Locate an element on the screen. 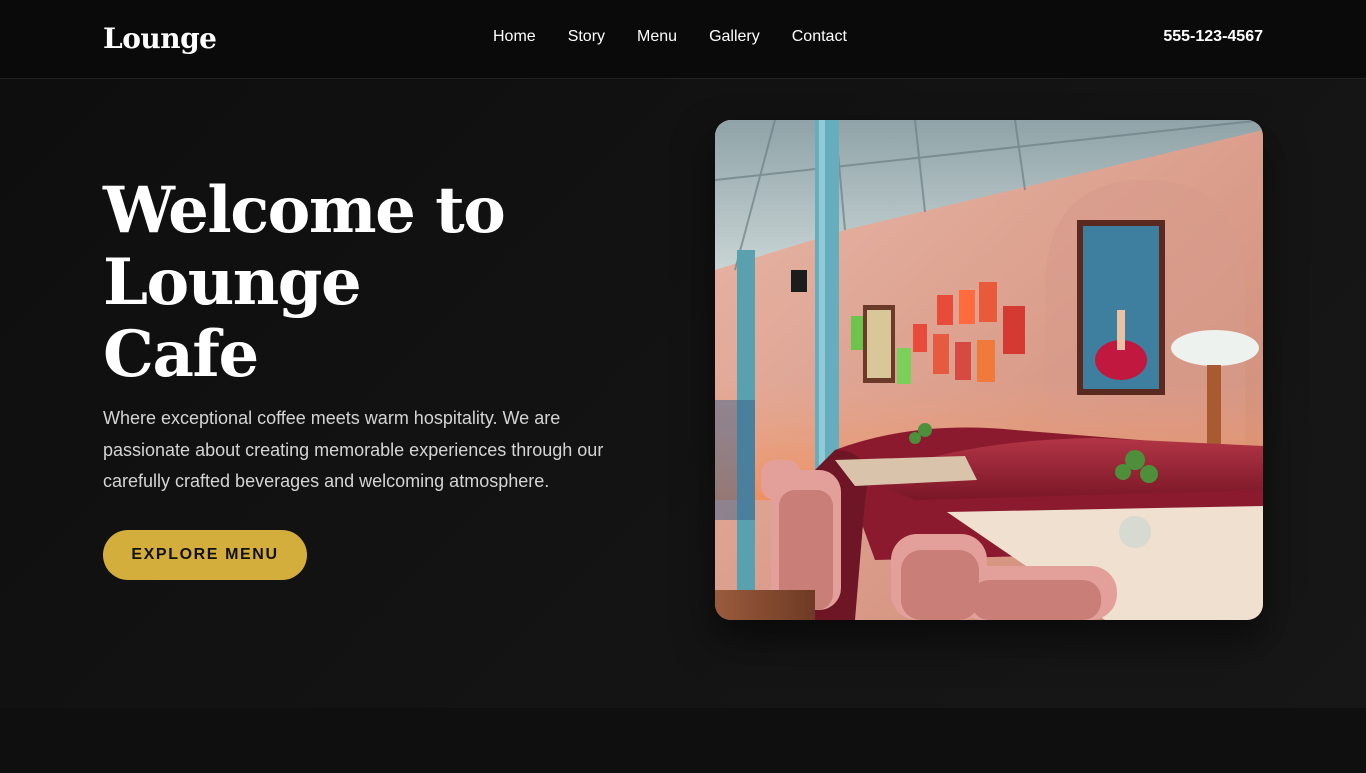  explore-menu-button: EXPLORE MENU is located at coordinates (205, 555).